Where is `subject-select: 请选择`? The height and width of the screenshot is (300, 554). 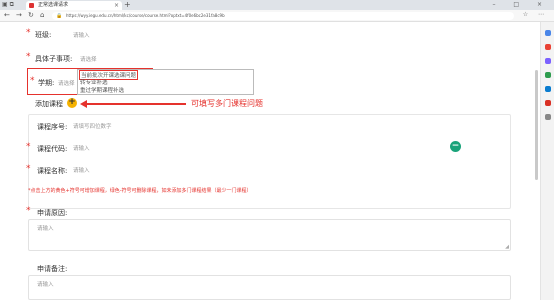
subject-select: 请选择 is located at coordinates (88, 59).